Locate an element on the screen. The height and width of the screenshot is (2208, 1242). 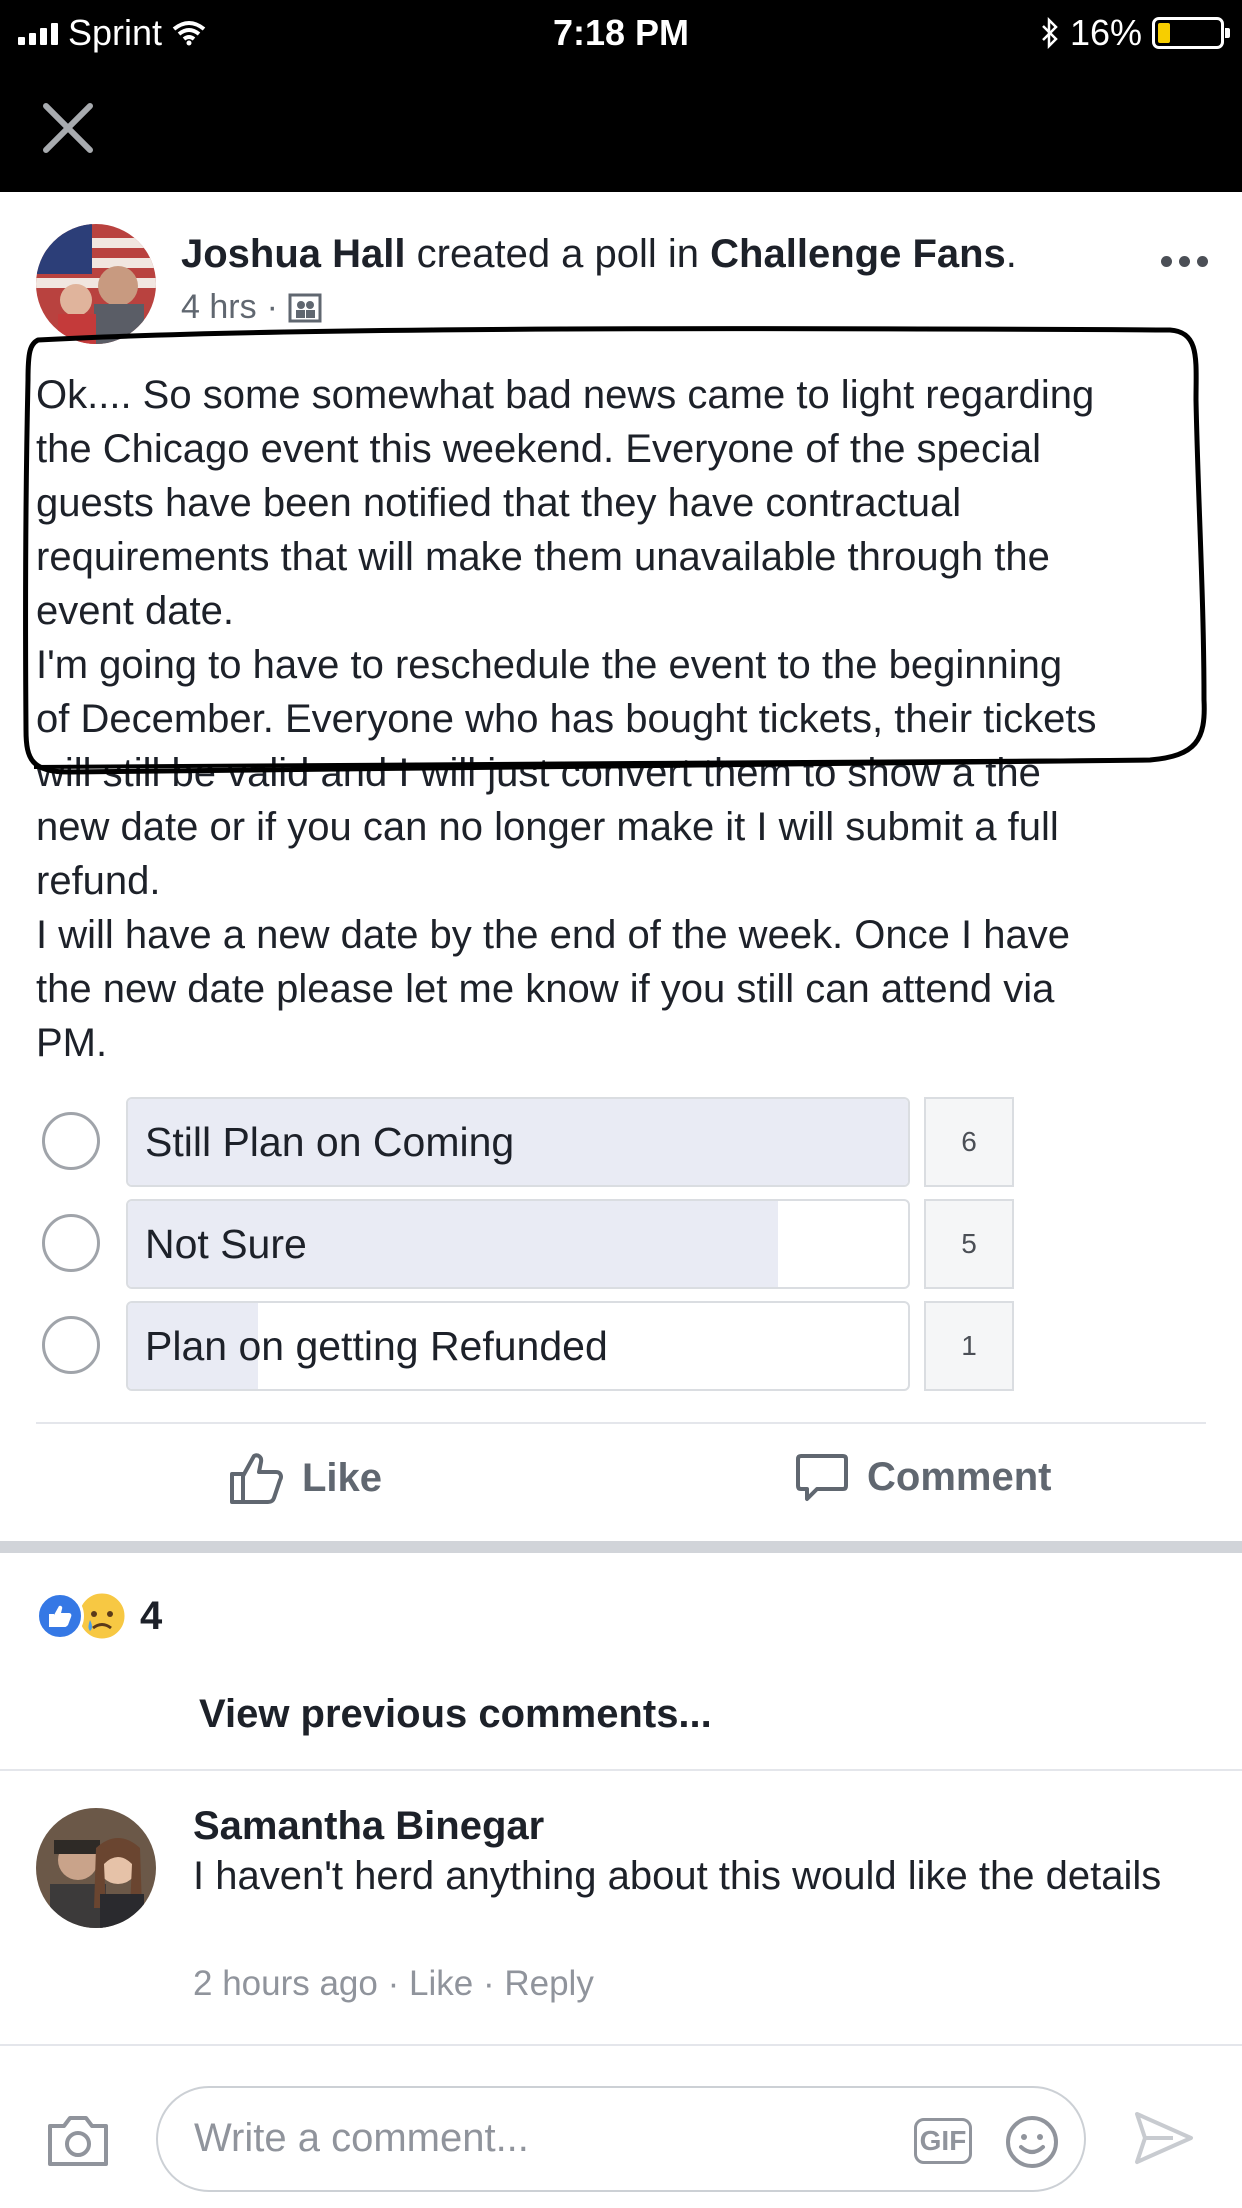
group-privacy-icon is located at coordinates (305, 307).